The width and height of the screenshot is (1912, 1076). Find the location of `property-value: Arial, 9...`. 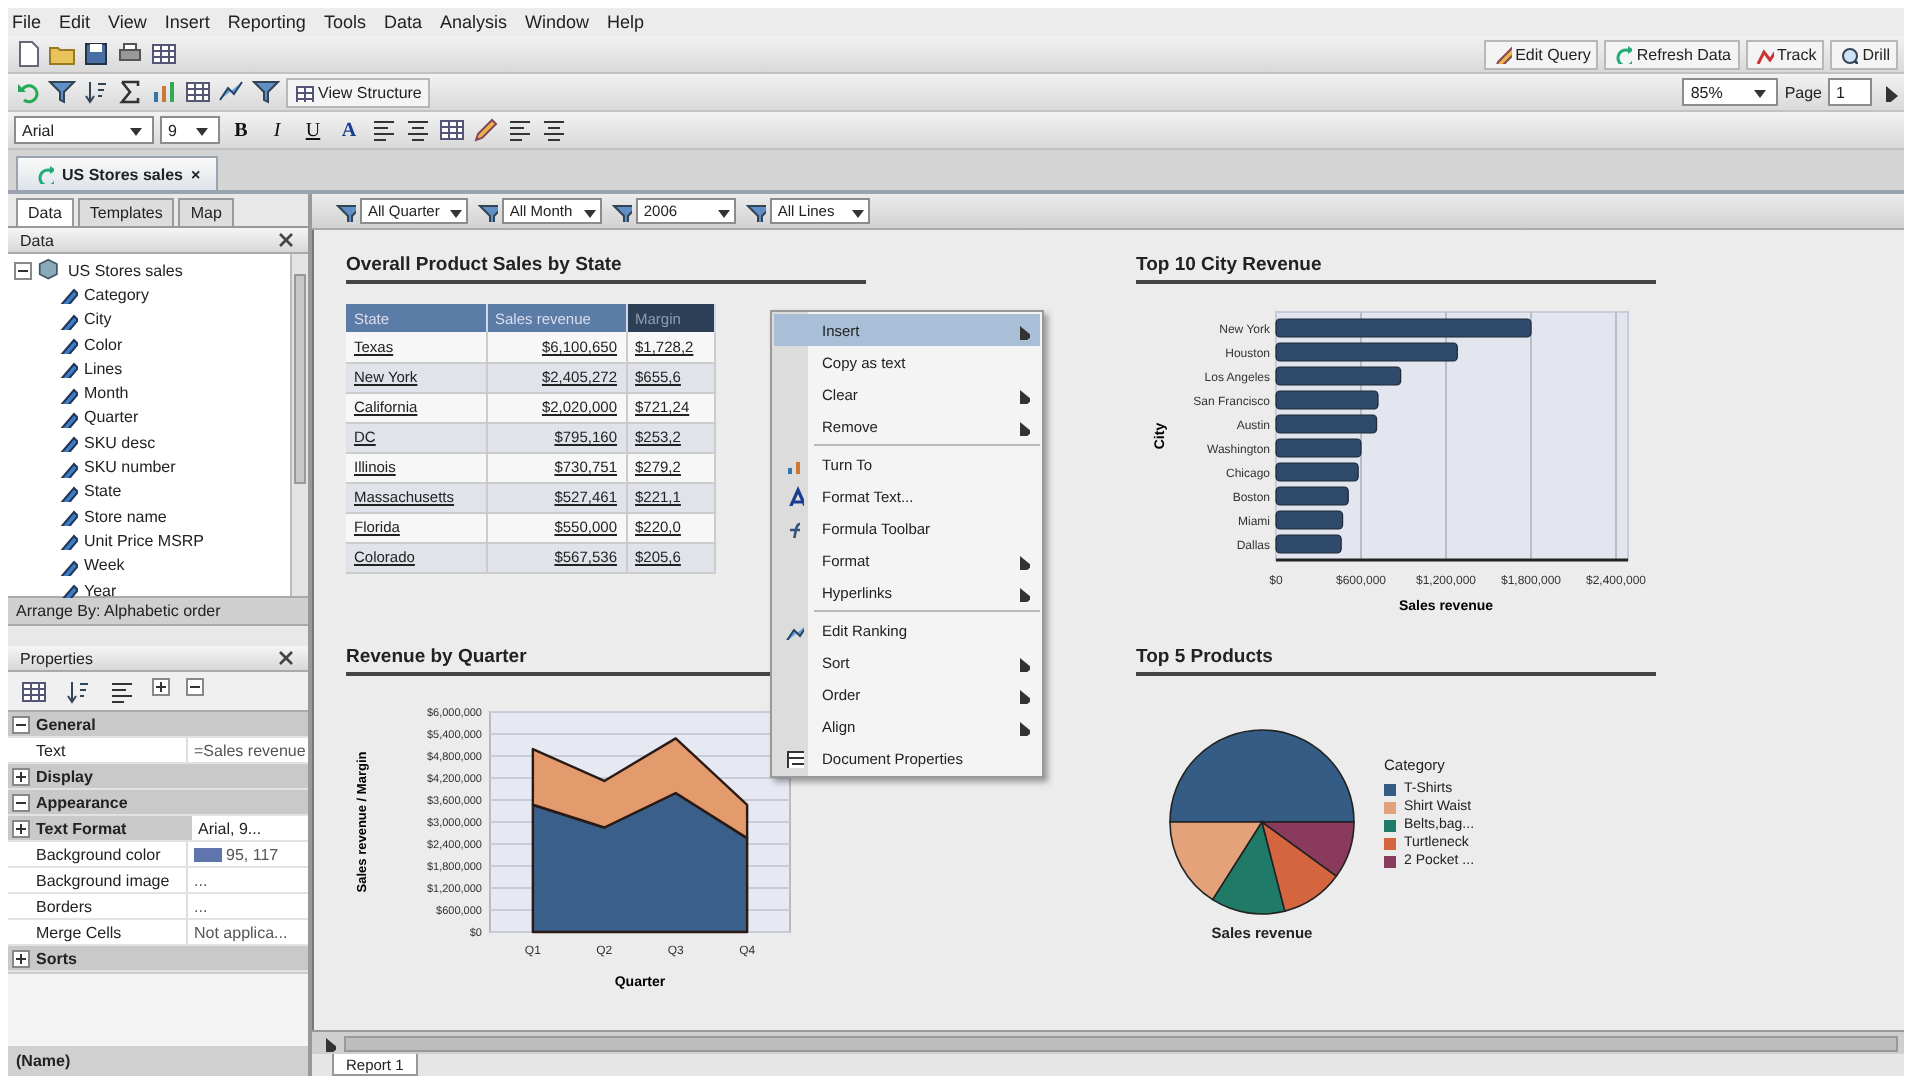

property-value: Arial, 9... is located at coordinates (250, 828).